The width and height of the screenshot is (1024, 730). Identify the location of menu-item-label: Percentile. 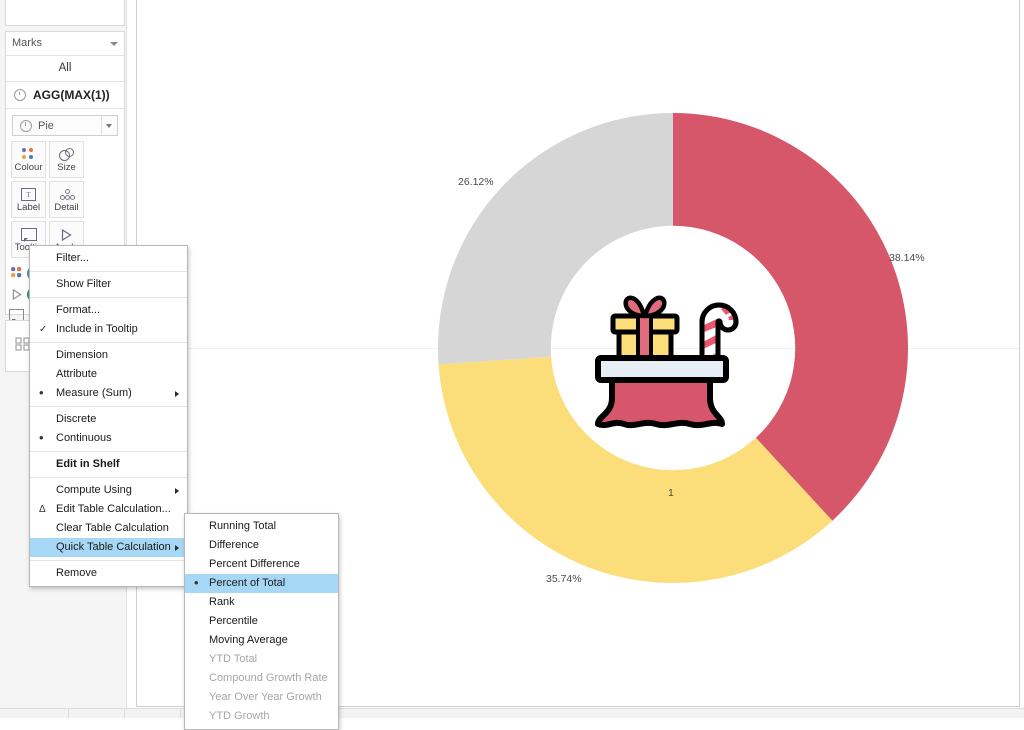
(233, 621).